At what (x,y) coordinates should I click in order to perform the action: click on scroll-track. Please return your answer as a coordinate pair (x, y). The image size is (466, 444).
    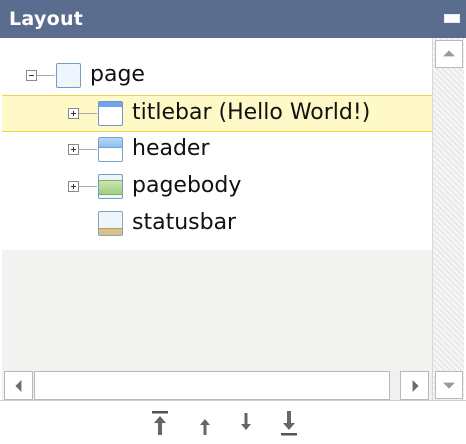
    Looking at the image, I should click on (448, 219).